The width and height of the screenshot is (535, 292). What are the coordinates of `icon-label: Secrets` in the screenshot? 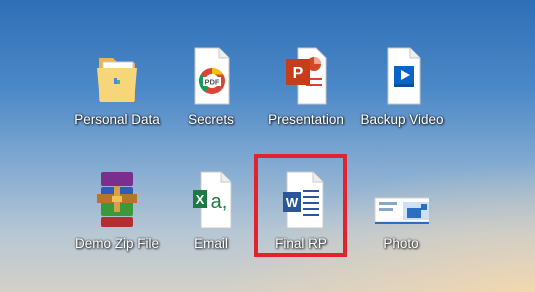 It's located at (211, 119).